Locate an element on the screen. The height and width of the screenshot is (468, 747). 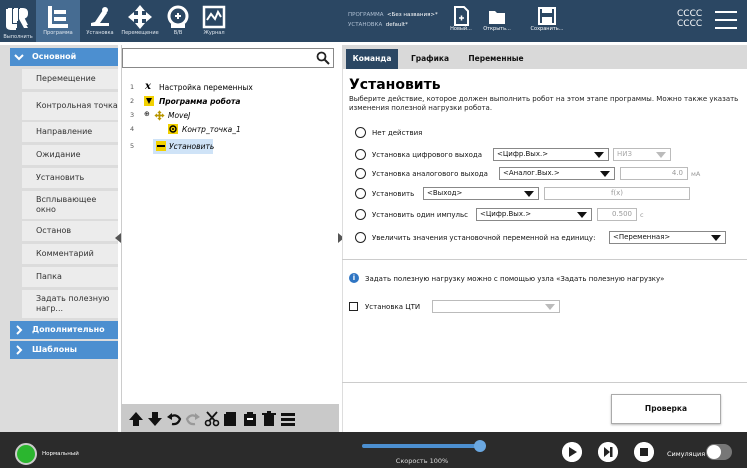
sidebar-item-move: Перемещение is located at coordinates (70, 79).